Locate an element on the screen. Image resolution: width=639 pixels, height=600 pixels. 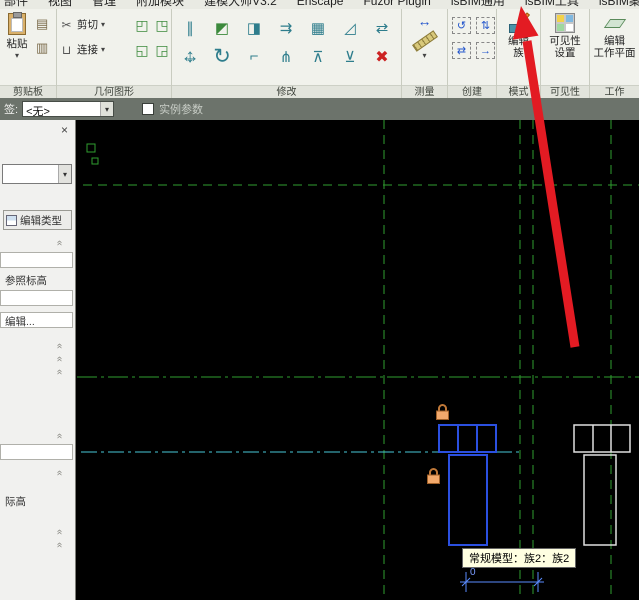
workplane-label-line1: 编辑 is located at coordinates (614, 41).